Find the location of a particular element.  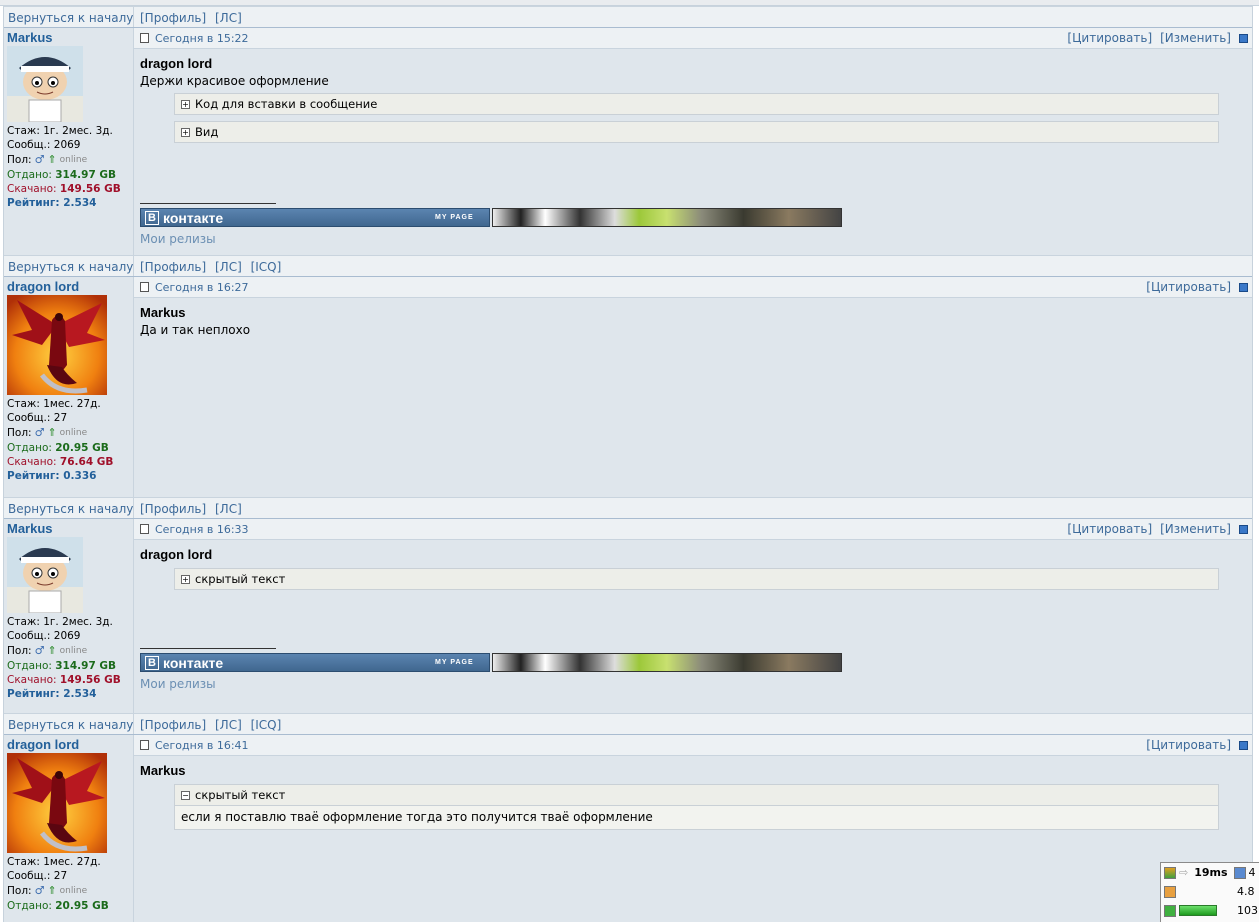

post-time: Сегодня в 15:22 is located at coordinates (202, 38).